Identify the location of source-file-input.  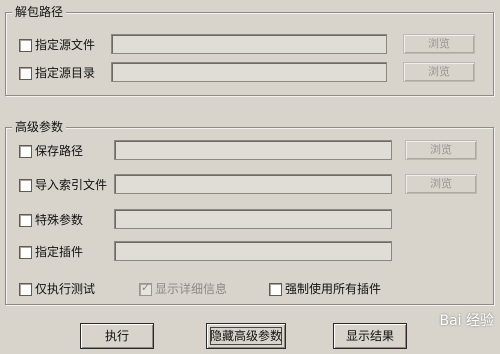
(249, 44).